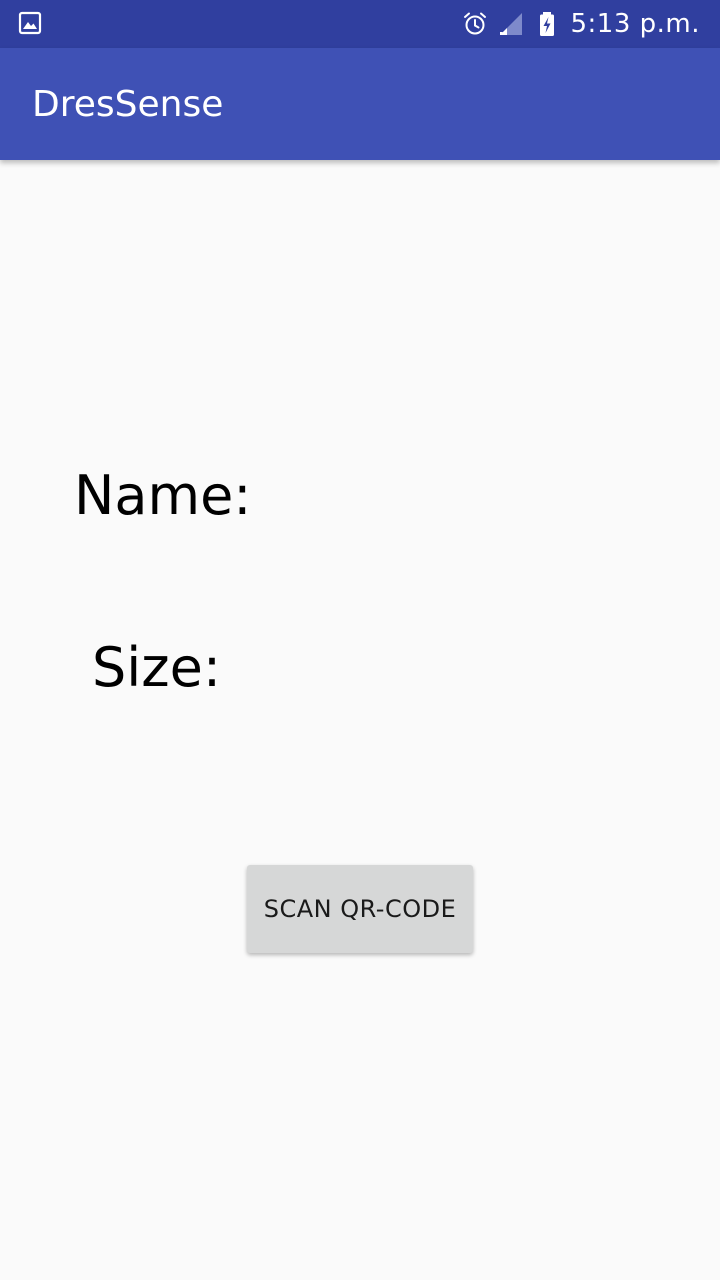 The height and width of the screenshot is (1280, 720). Describe the element at coordinates (360, 24) in the screenshot. I see `status-bar: 5:13 p.m.` at that location.